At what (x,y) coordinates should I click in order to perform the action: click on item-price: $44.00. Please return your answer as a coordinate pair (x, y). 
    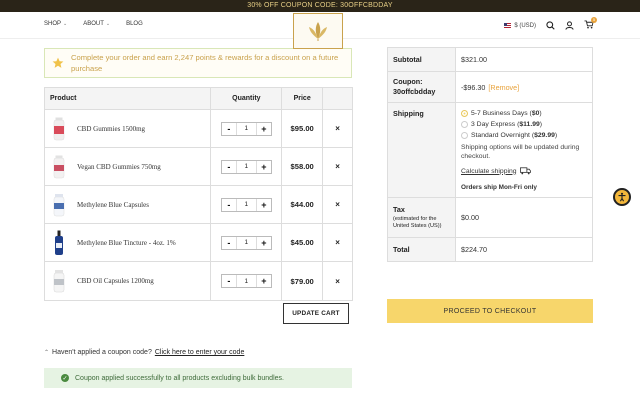
    Looking at the image, I should click on (303, 204).